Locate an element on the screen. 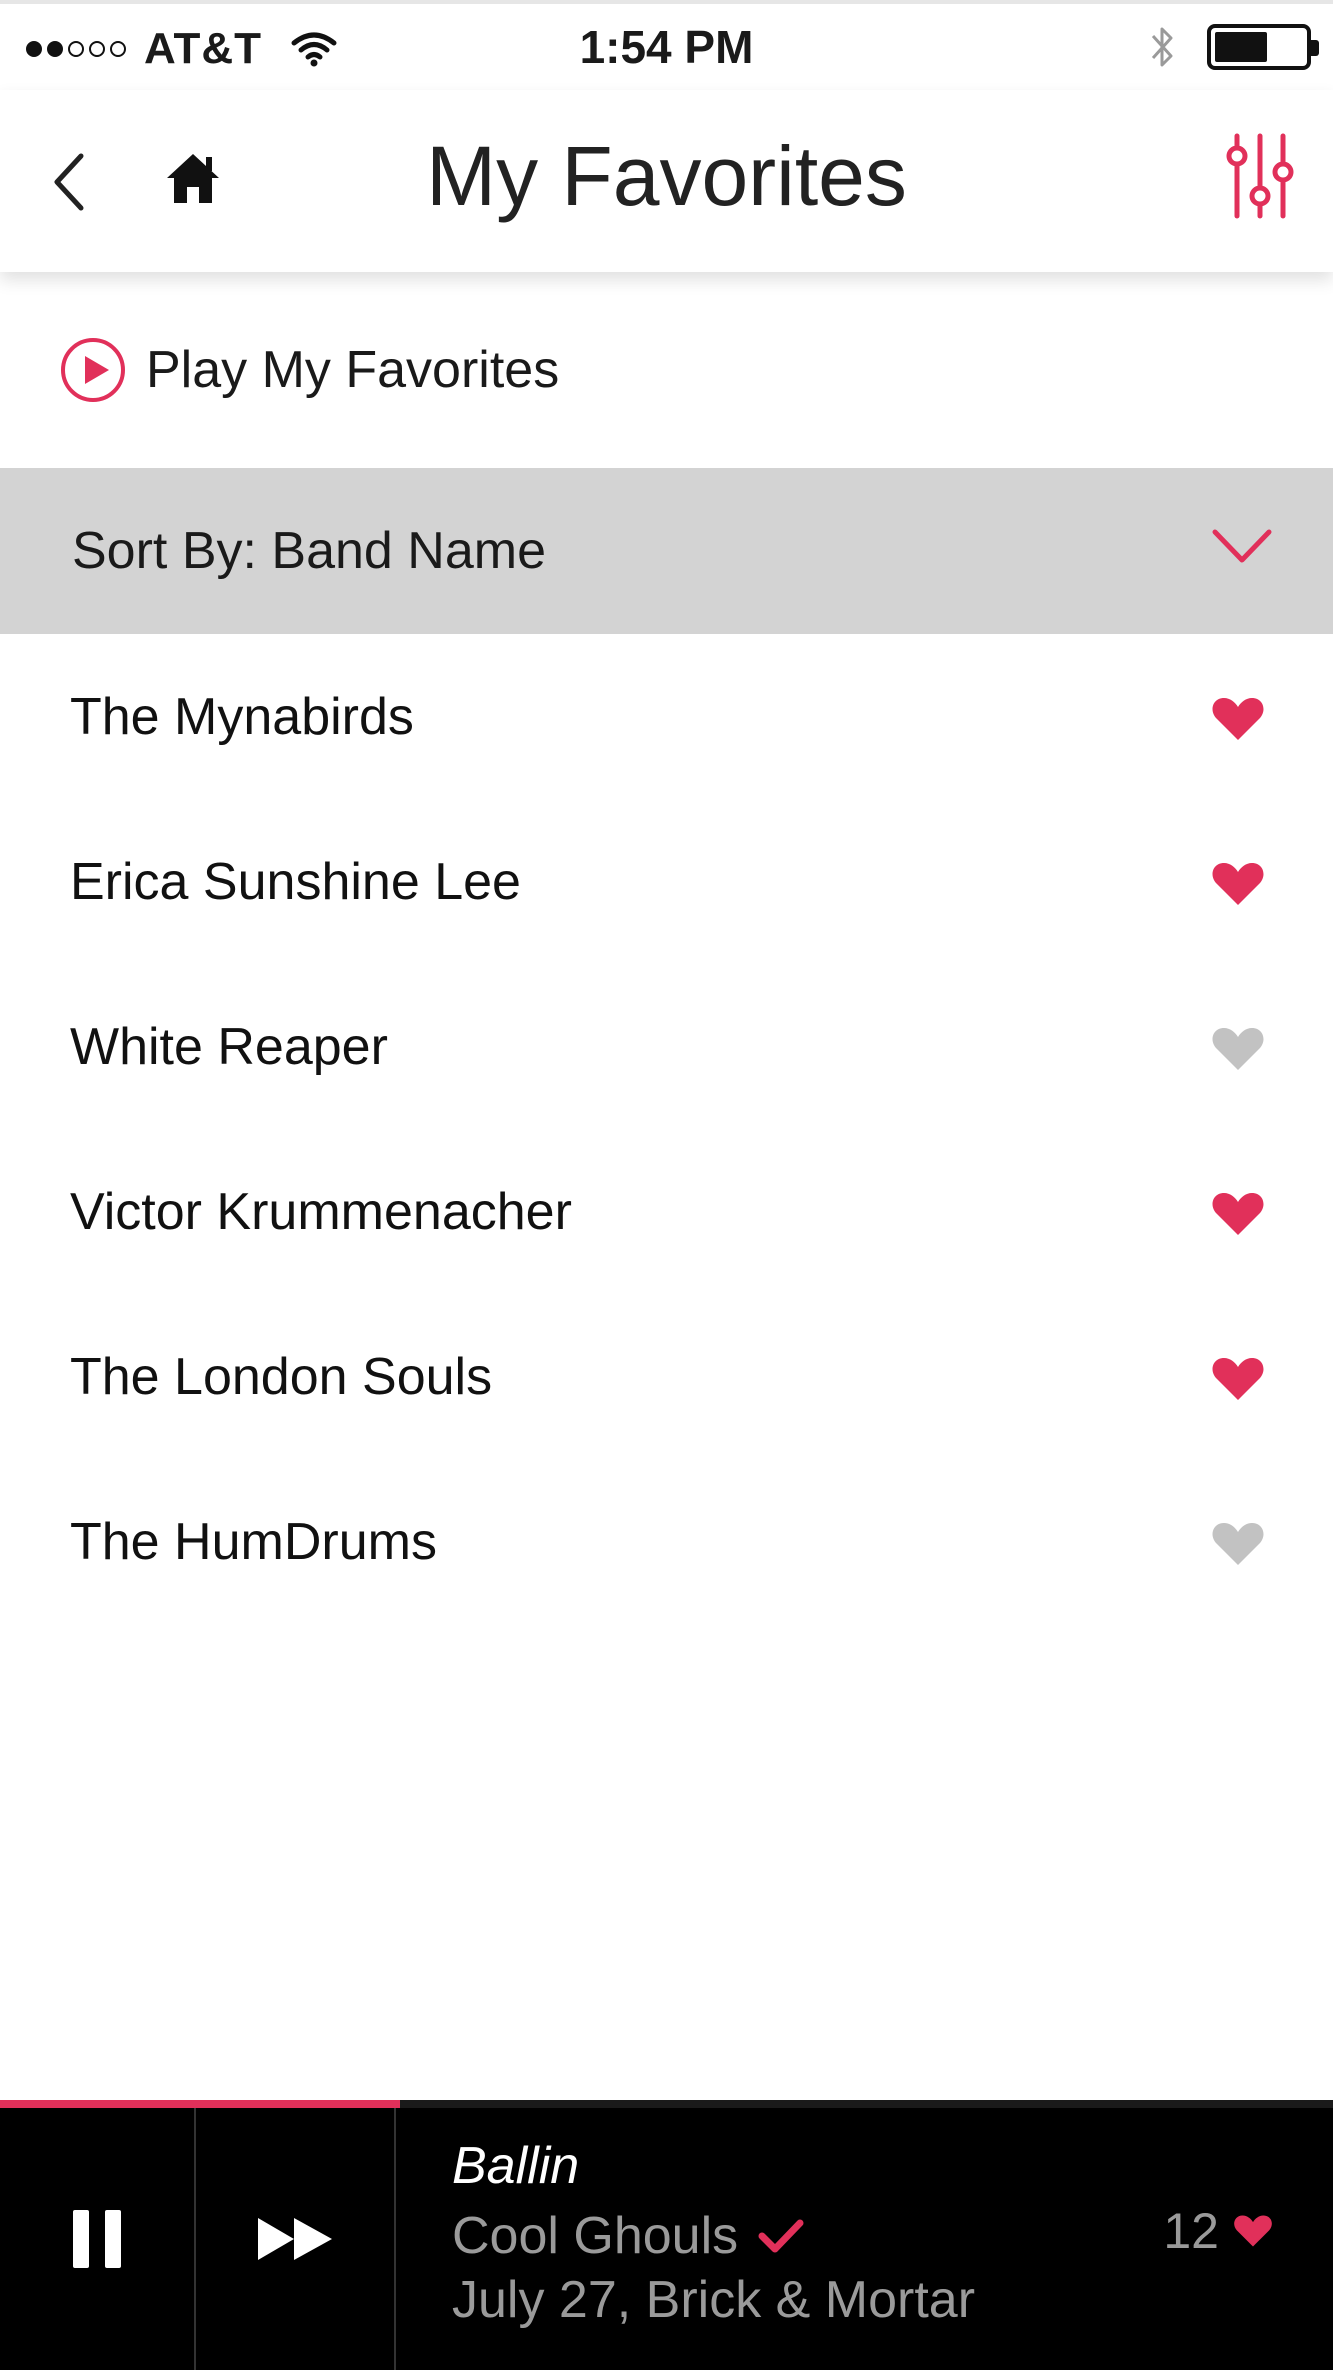  status-right is located at coordinates (1234, 47).